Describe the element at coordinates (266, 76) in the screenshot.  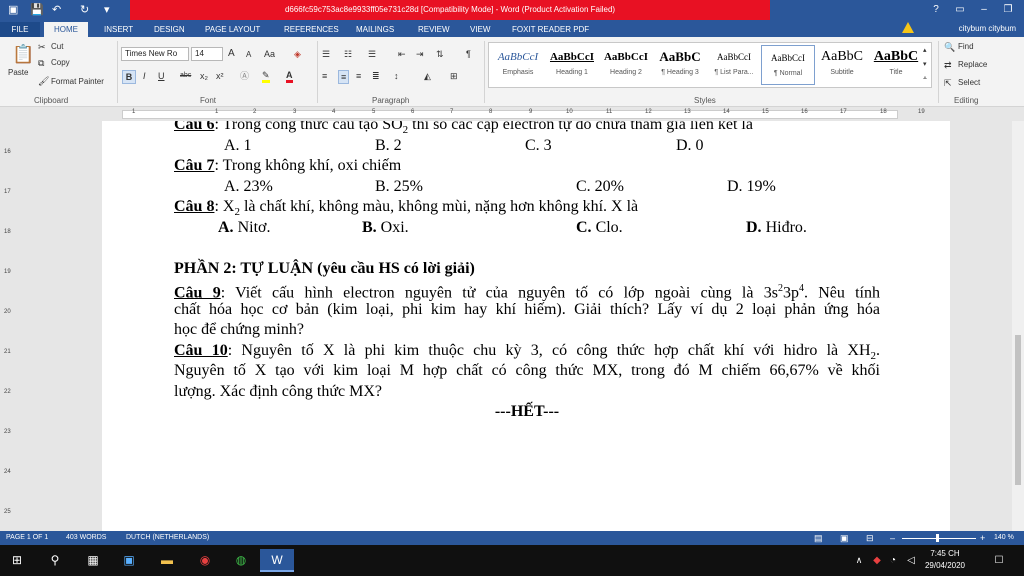
I see `highlight-icon: ✎` at that location.